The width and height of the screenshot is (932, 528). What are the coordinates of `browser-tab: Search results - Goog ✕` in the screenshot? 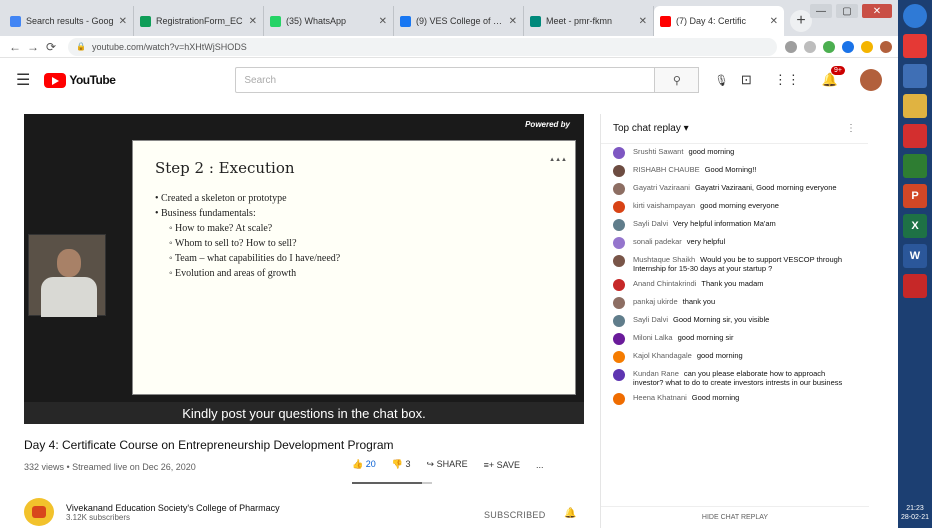 It's located at (69, 21).